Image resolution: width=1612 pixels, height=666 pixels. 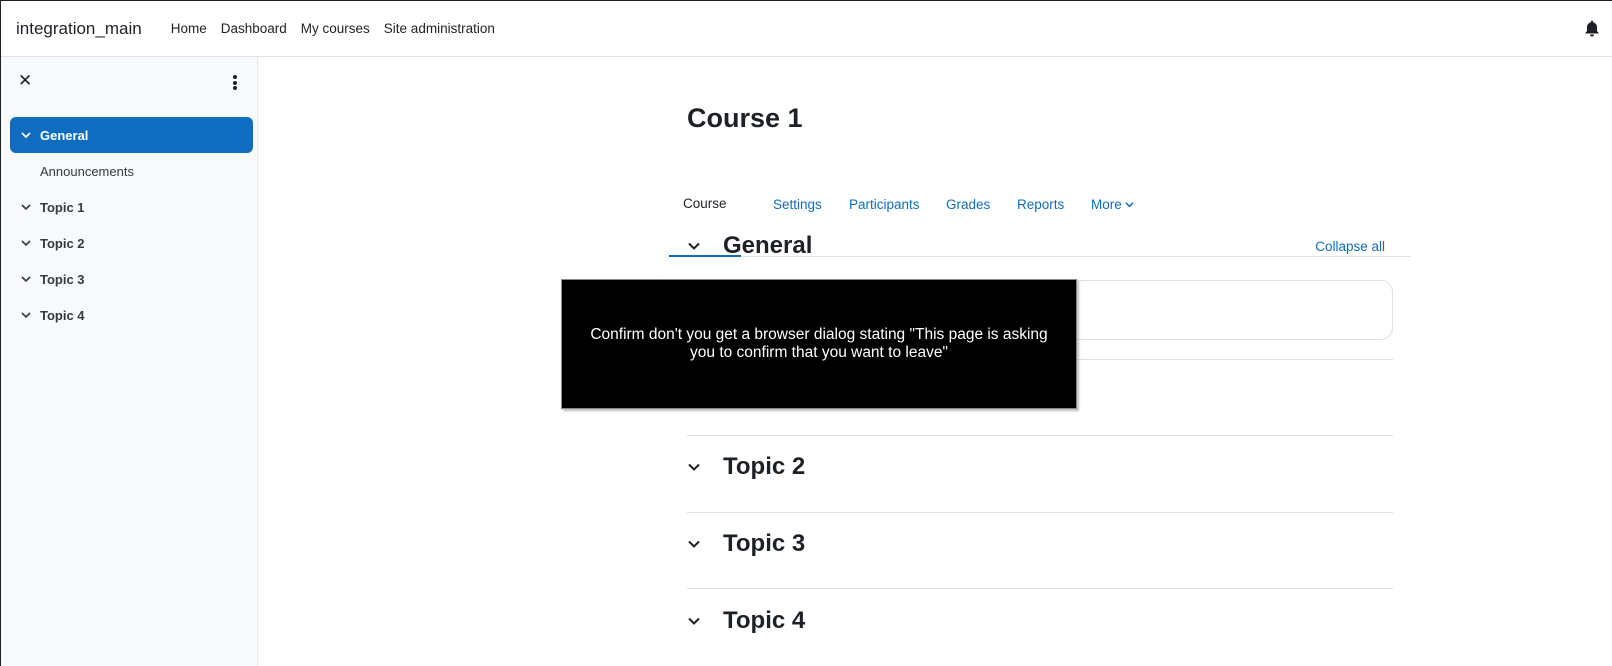 I want to click on index-item-label: Topic 2, so click(x=62, y=243).